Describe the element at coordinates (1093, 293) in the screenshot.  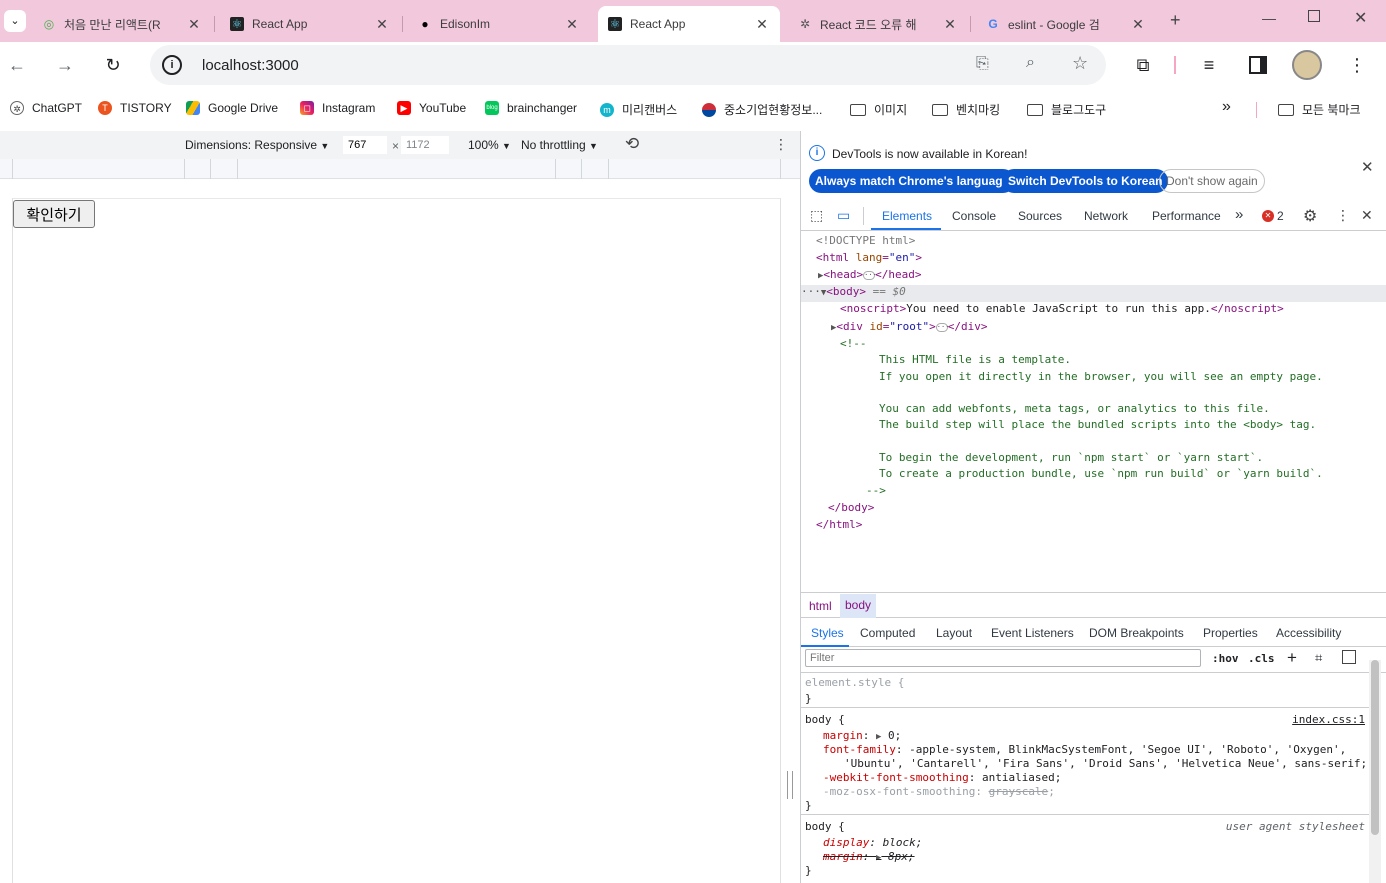
I see `dom-body-node-selected: ···▼<body> == $0` at that location.